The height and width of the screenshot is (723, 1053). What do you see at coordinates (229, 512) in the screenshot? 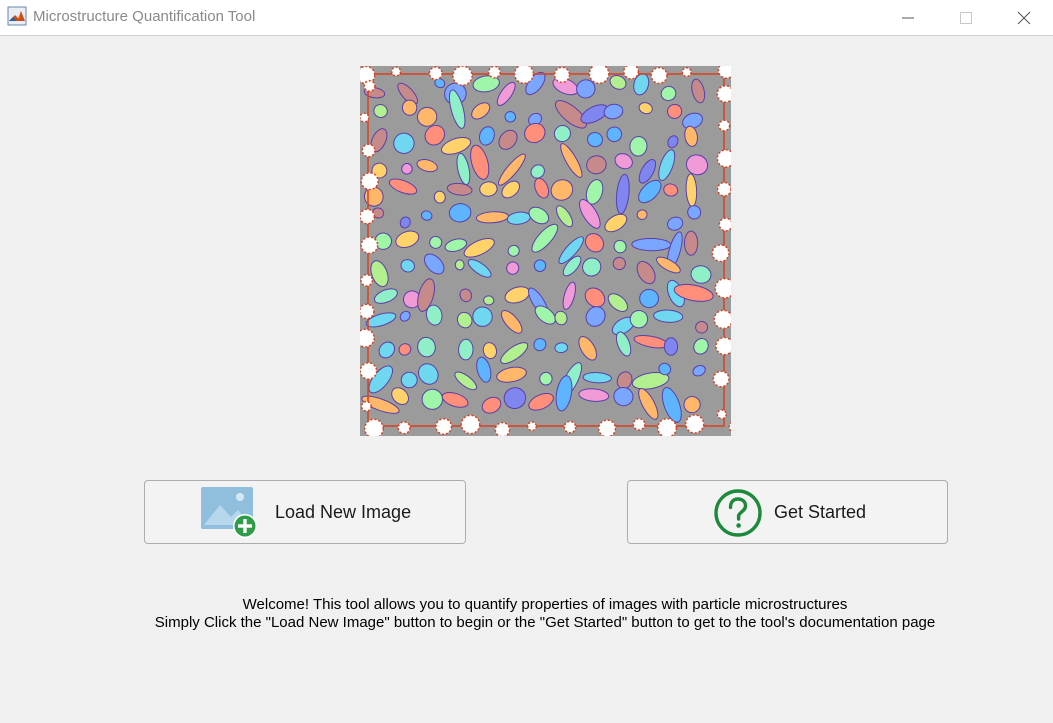
I see `add-image-icon` at bounding box center [229, 512].